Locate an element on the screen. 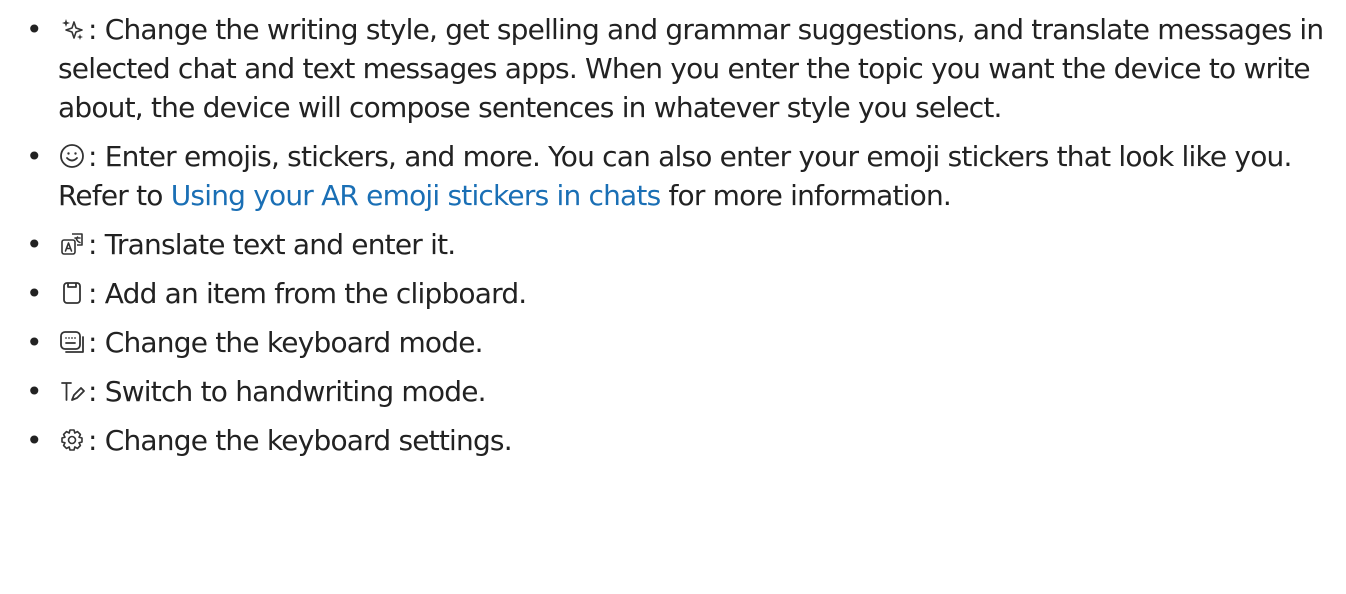 This screenshot has width=1346, height=594. list-item-translate: • : Translate text and enter it. is located at coordinates (675, 244).